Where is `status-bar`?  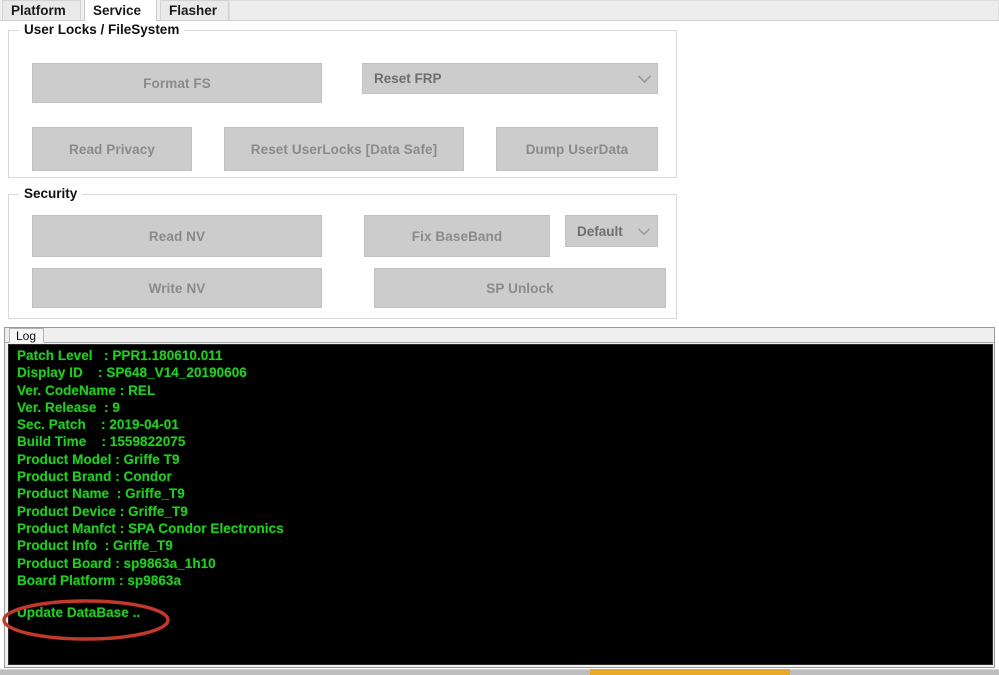
status-bar is located at coordinates (499, 672).